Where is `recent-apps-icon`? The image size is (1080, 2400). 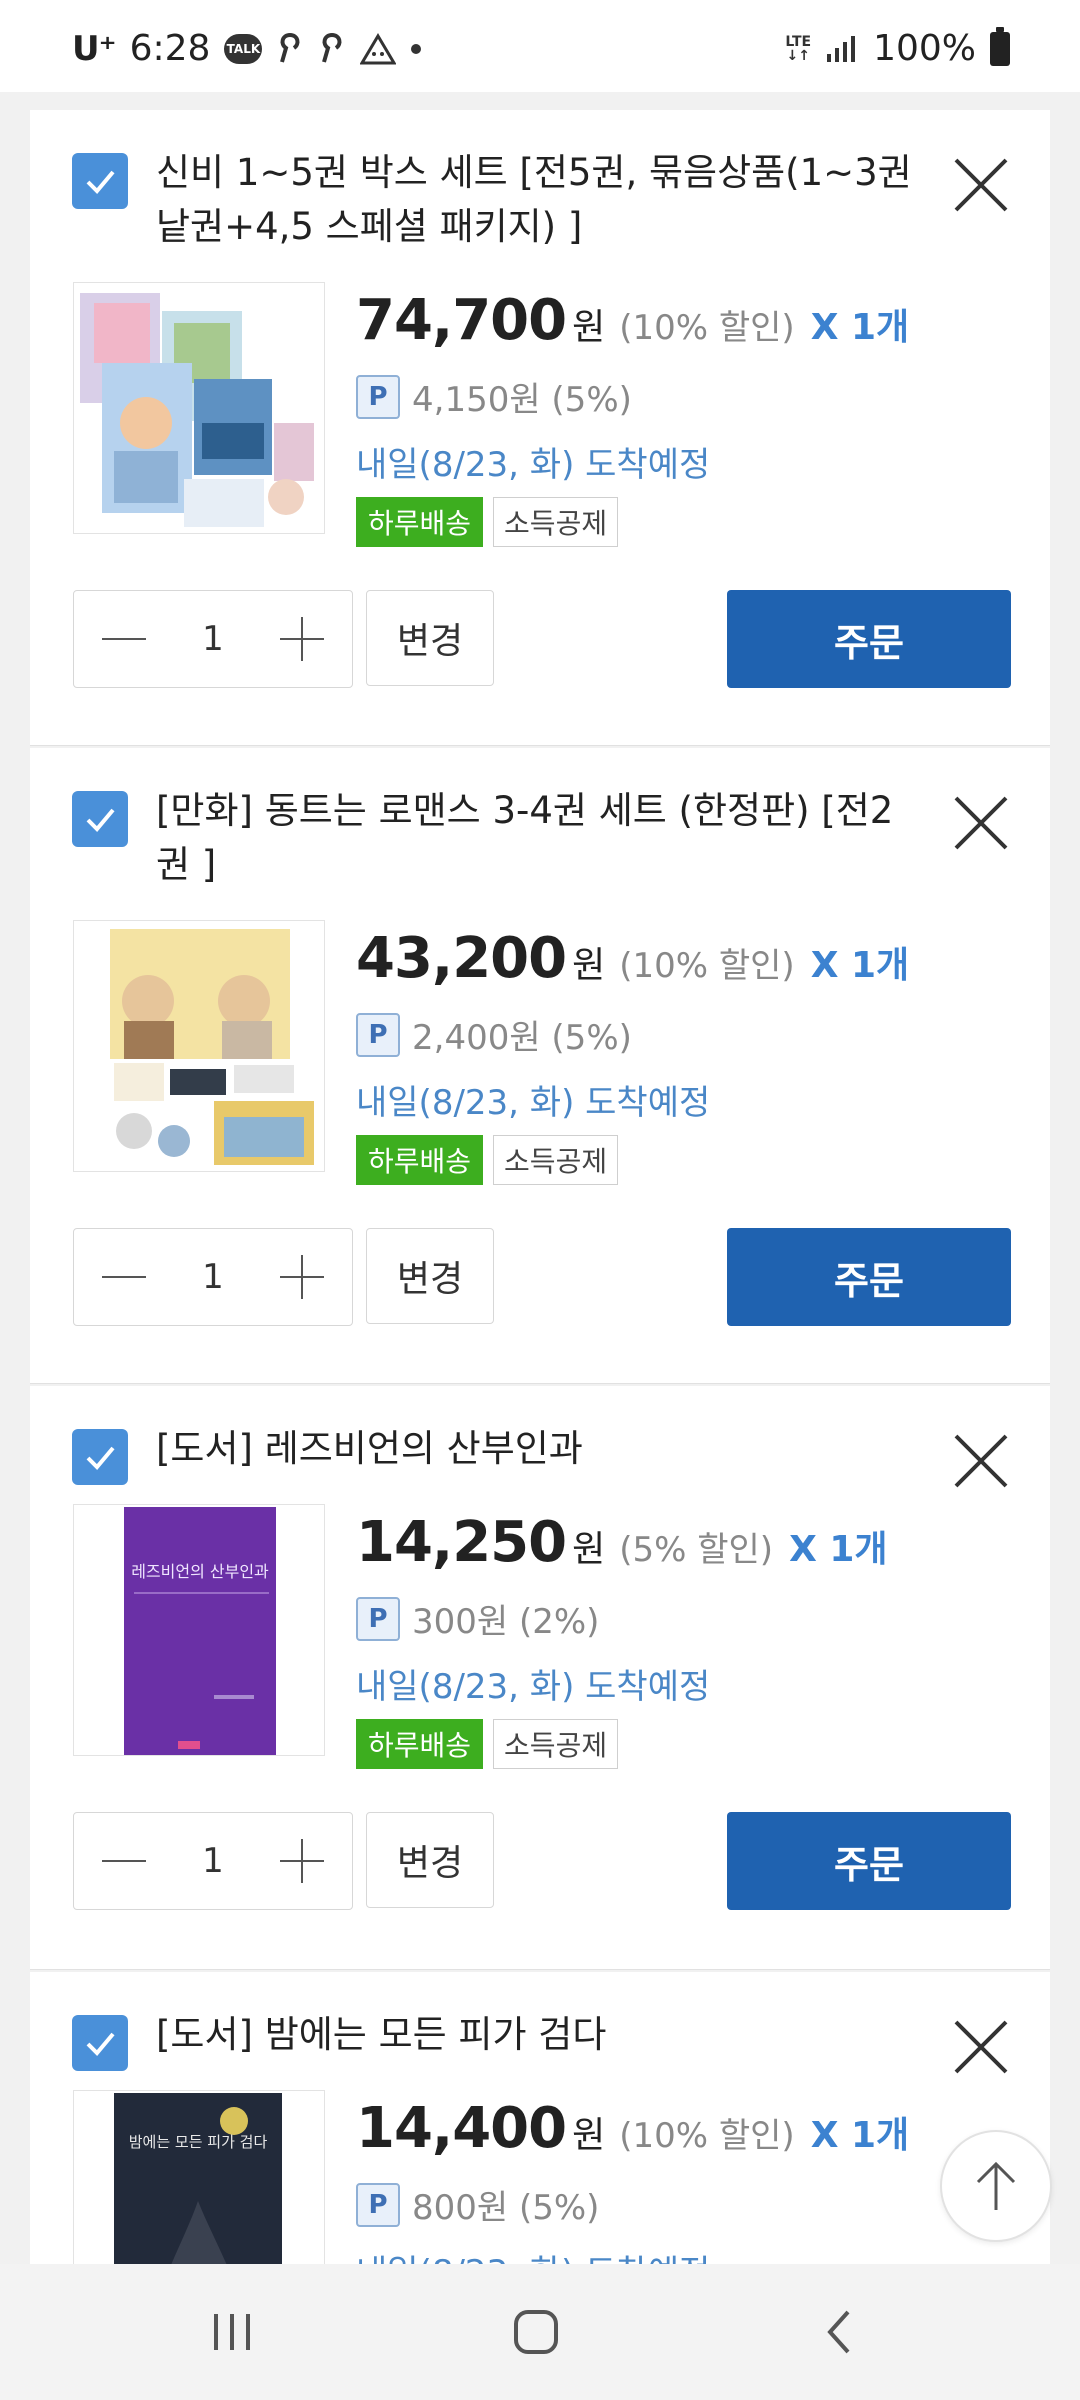 recent-apps-icon is located at coordinates (232, 2332).